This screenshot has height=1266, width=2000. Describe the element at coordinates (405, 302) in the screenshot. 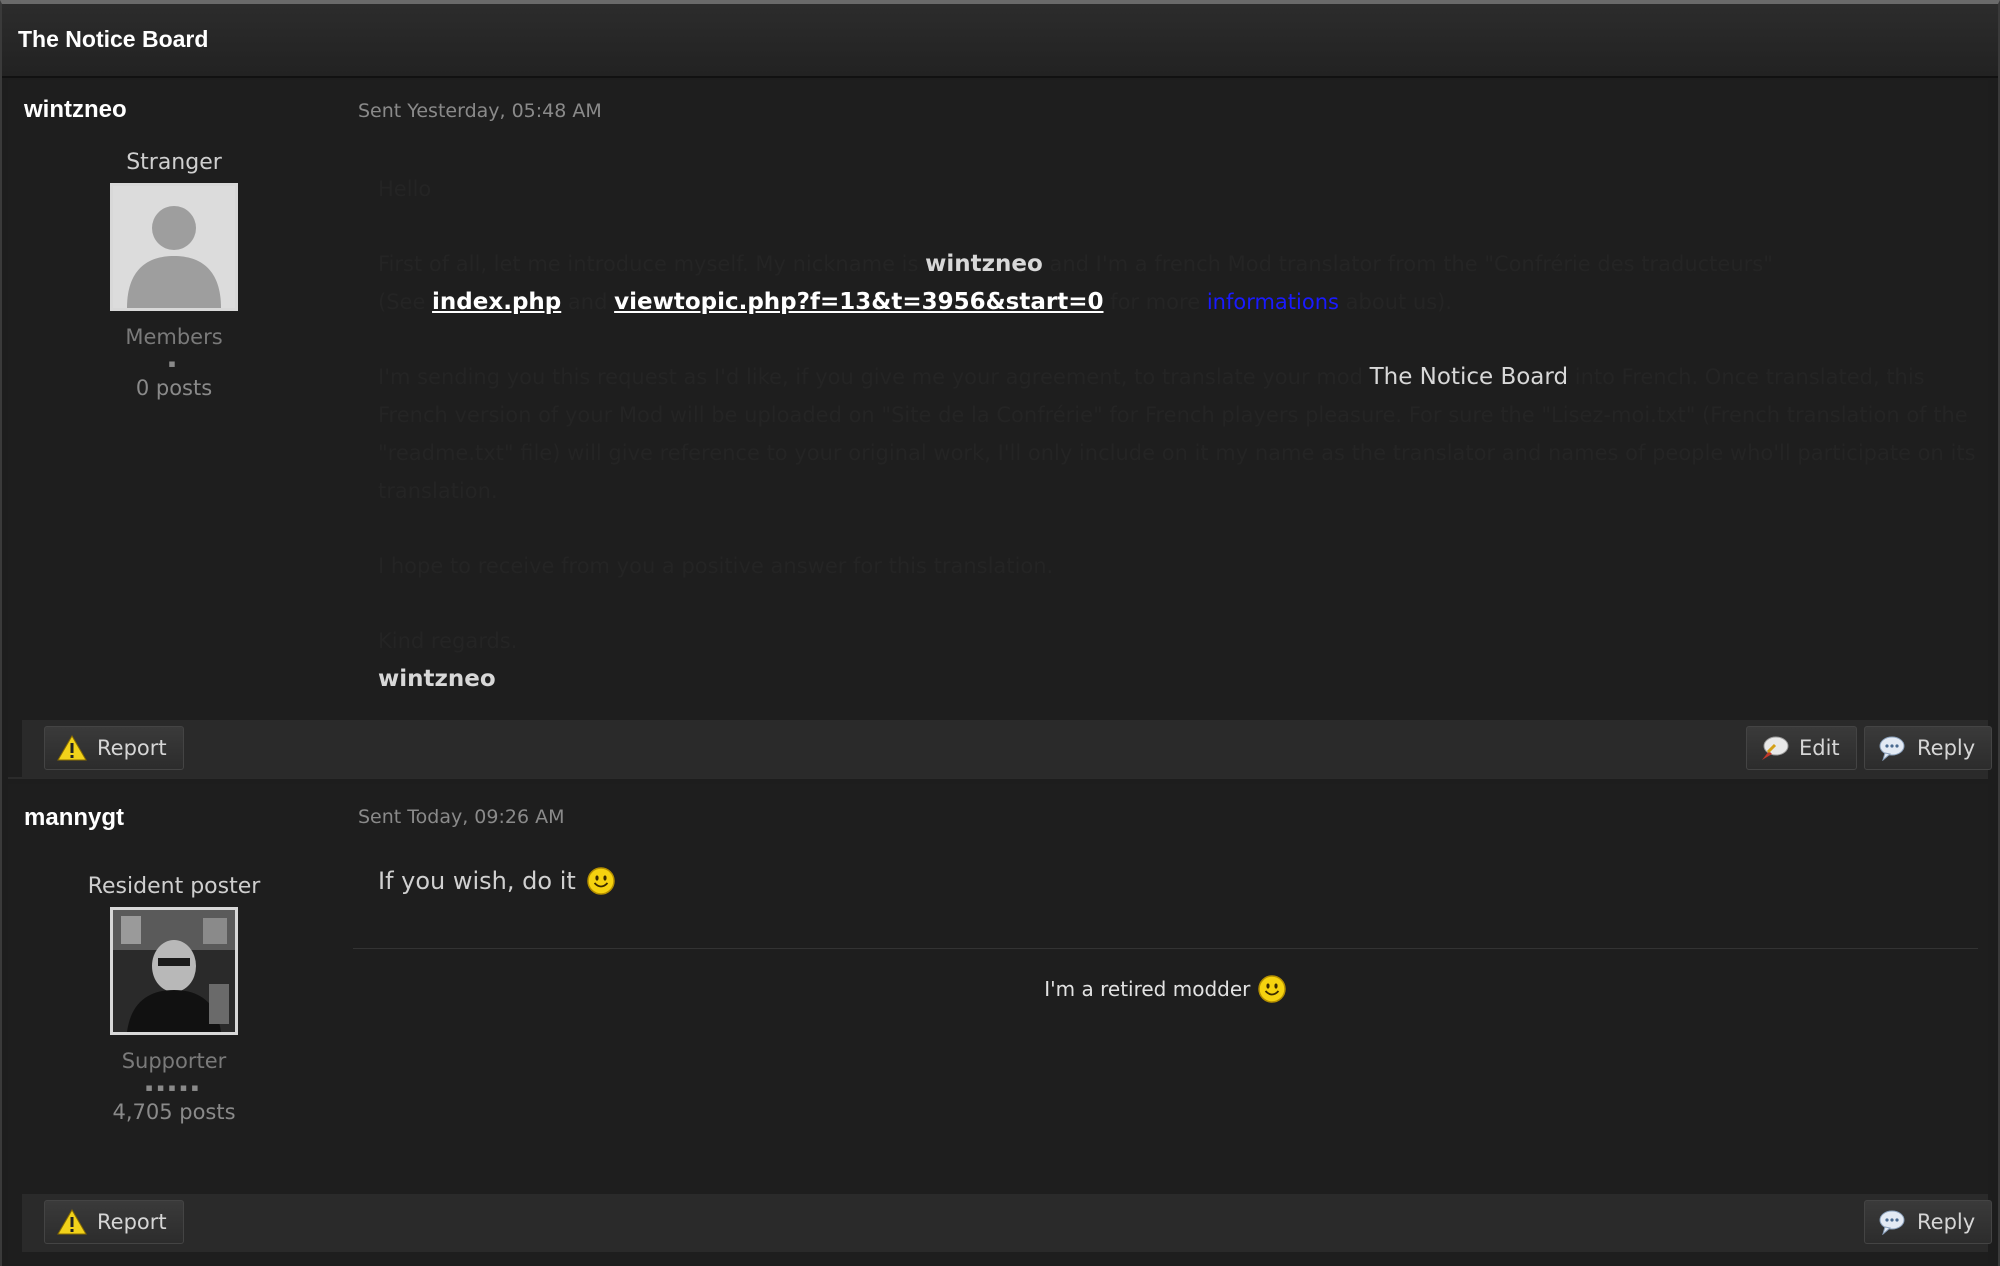

I see `body-text: (See` at that location.